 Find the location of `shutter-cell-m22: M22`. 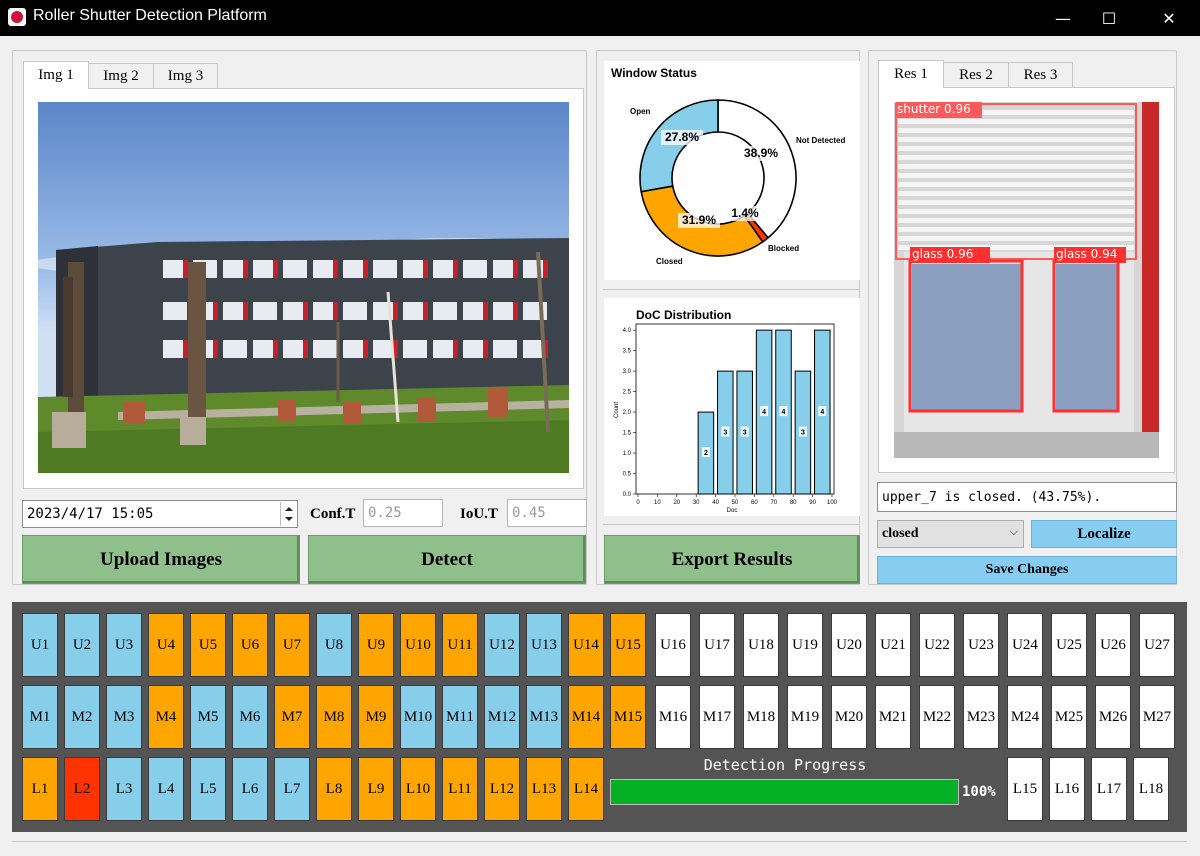

shutter-cell-m22: M22 is located at coordinates (937, 717).